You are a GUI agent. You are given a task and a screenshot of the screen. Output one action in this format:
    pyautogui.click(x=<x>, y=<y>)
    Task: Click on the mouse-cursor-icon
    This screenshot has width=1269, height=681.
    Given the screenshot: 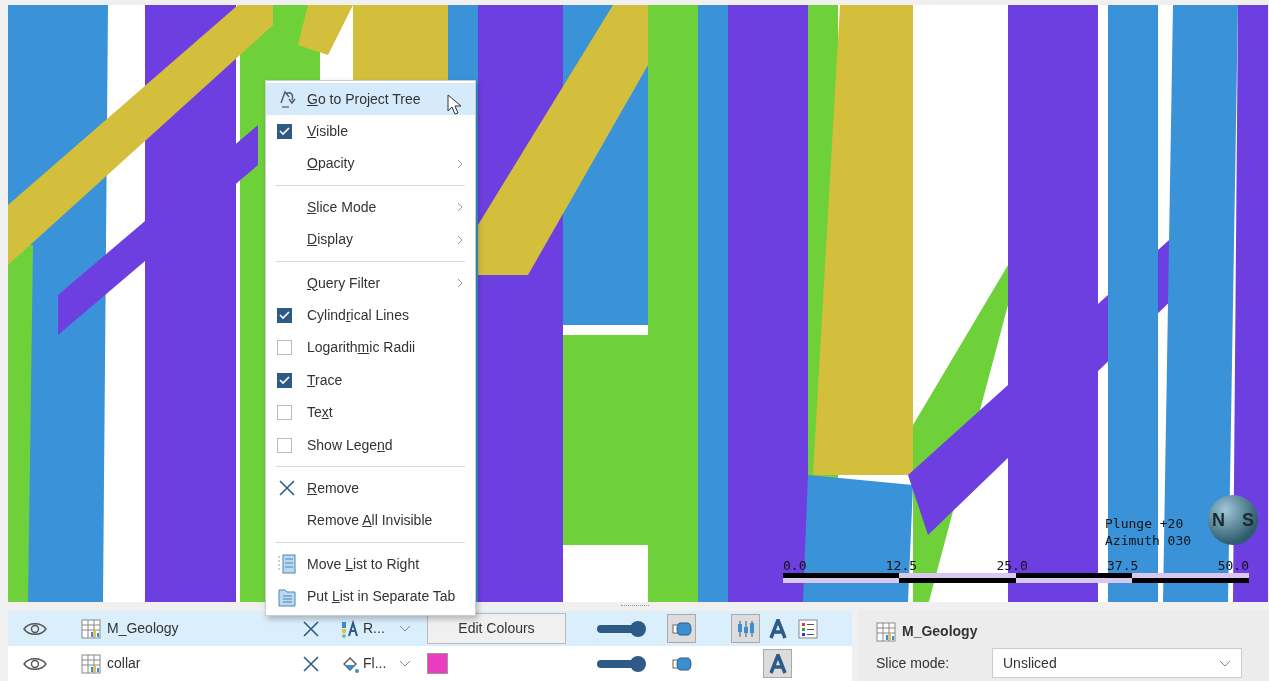 What is the action you would take?
    pyautogui.click(x=455, y=105)
    